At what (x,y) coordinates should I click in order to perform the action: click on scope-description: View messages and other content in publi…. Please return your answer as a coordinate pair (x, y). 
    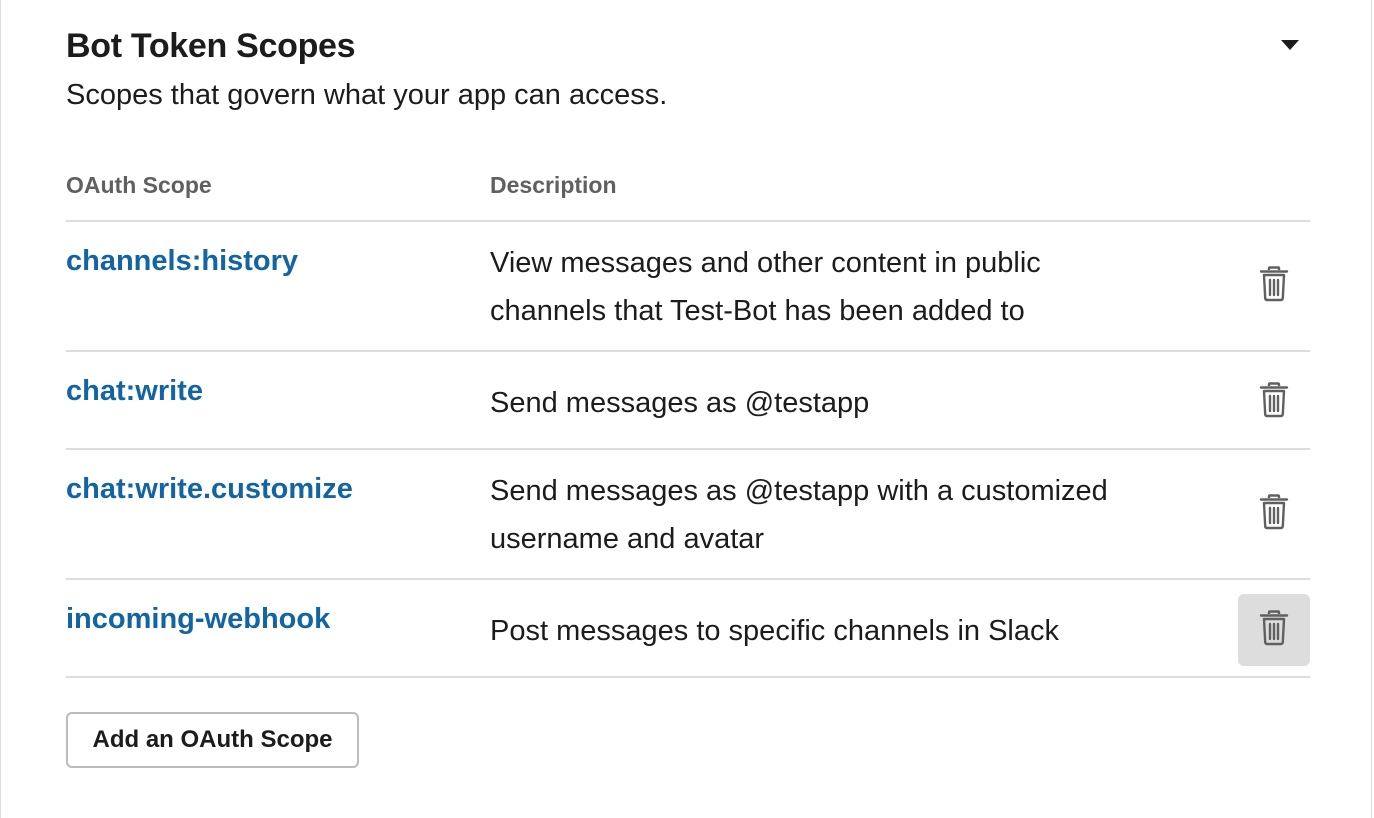
    Looking at the image, I should click on (765, 287).